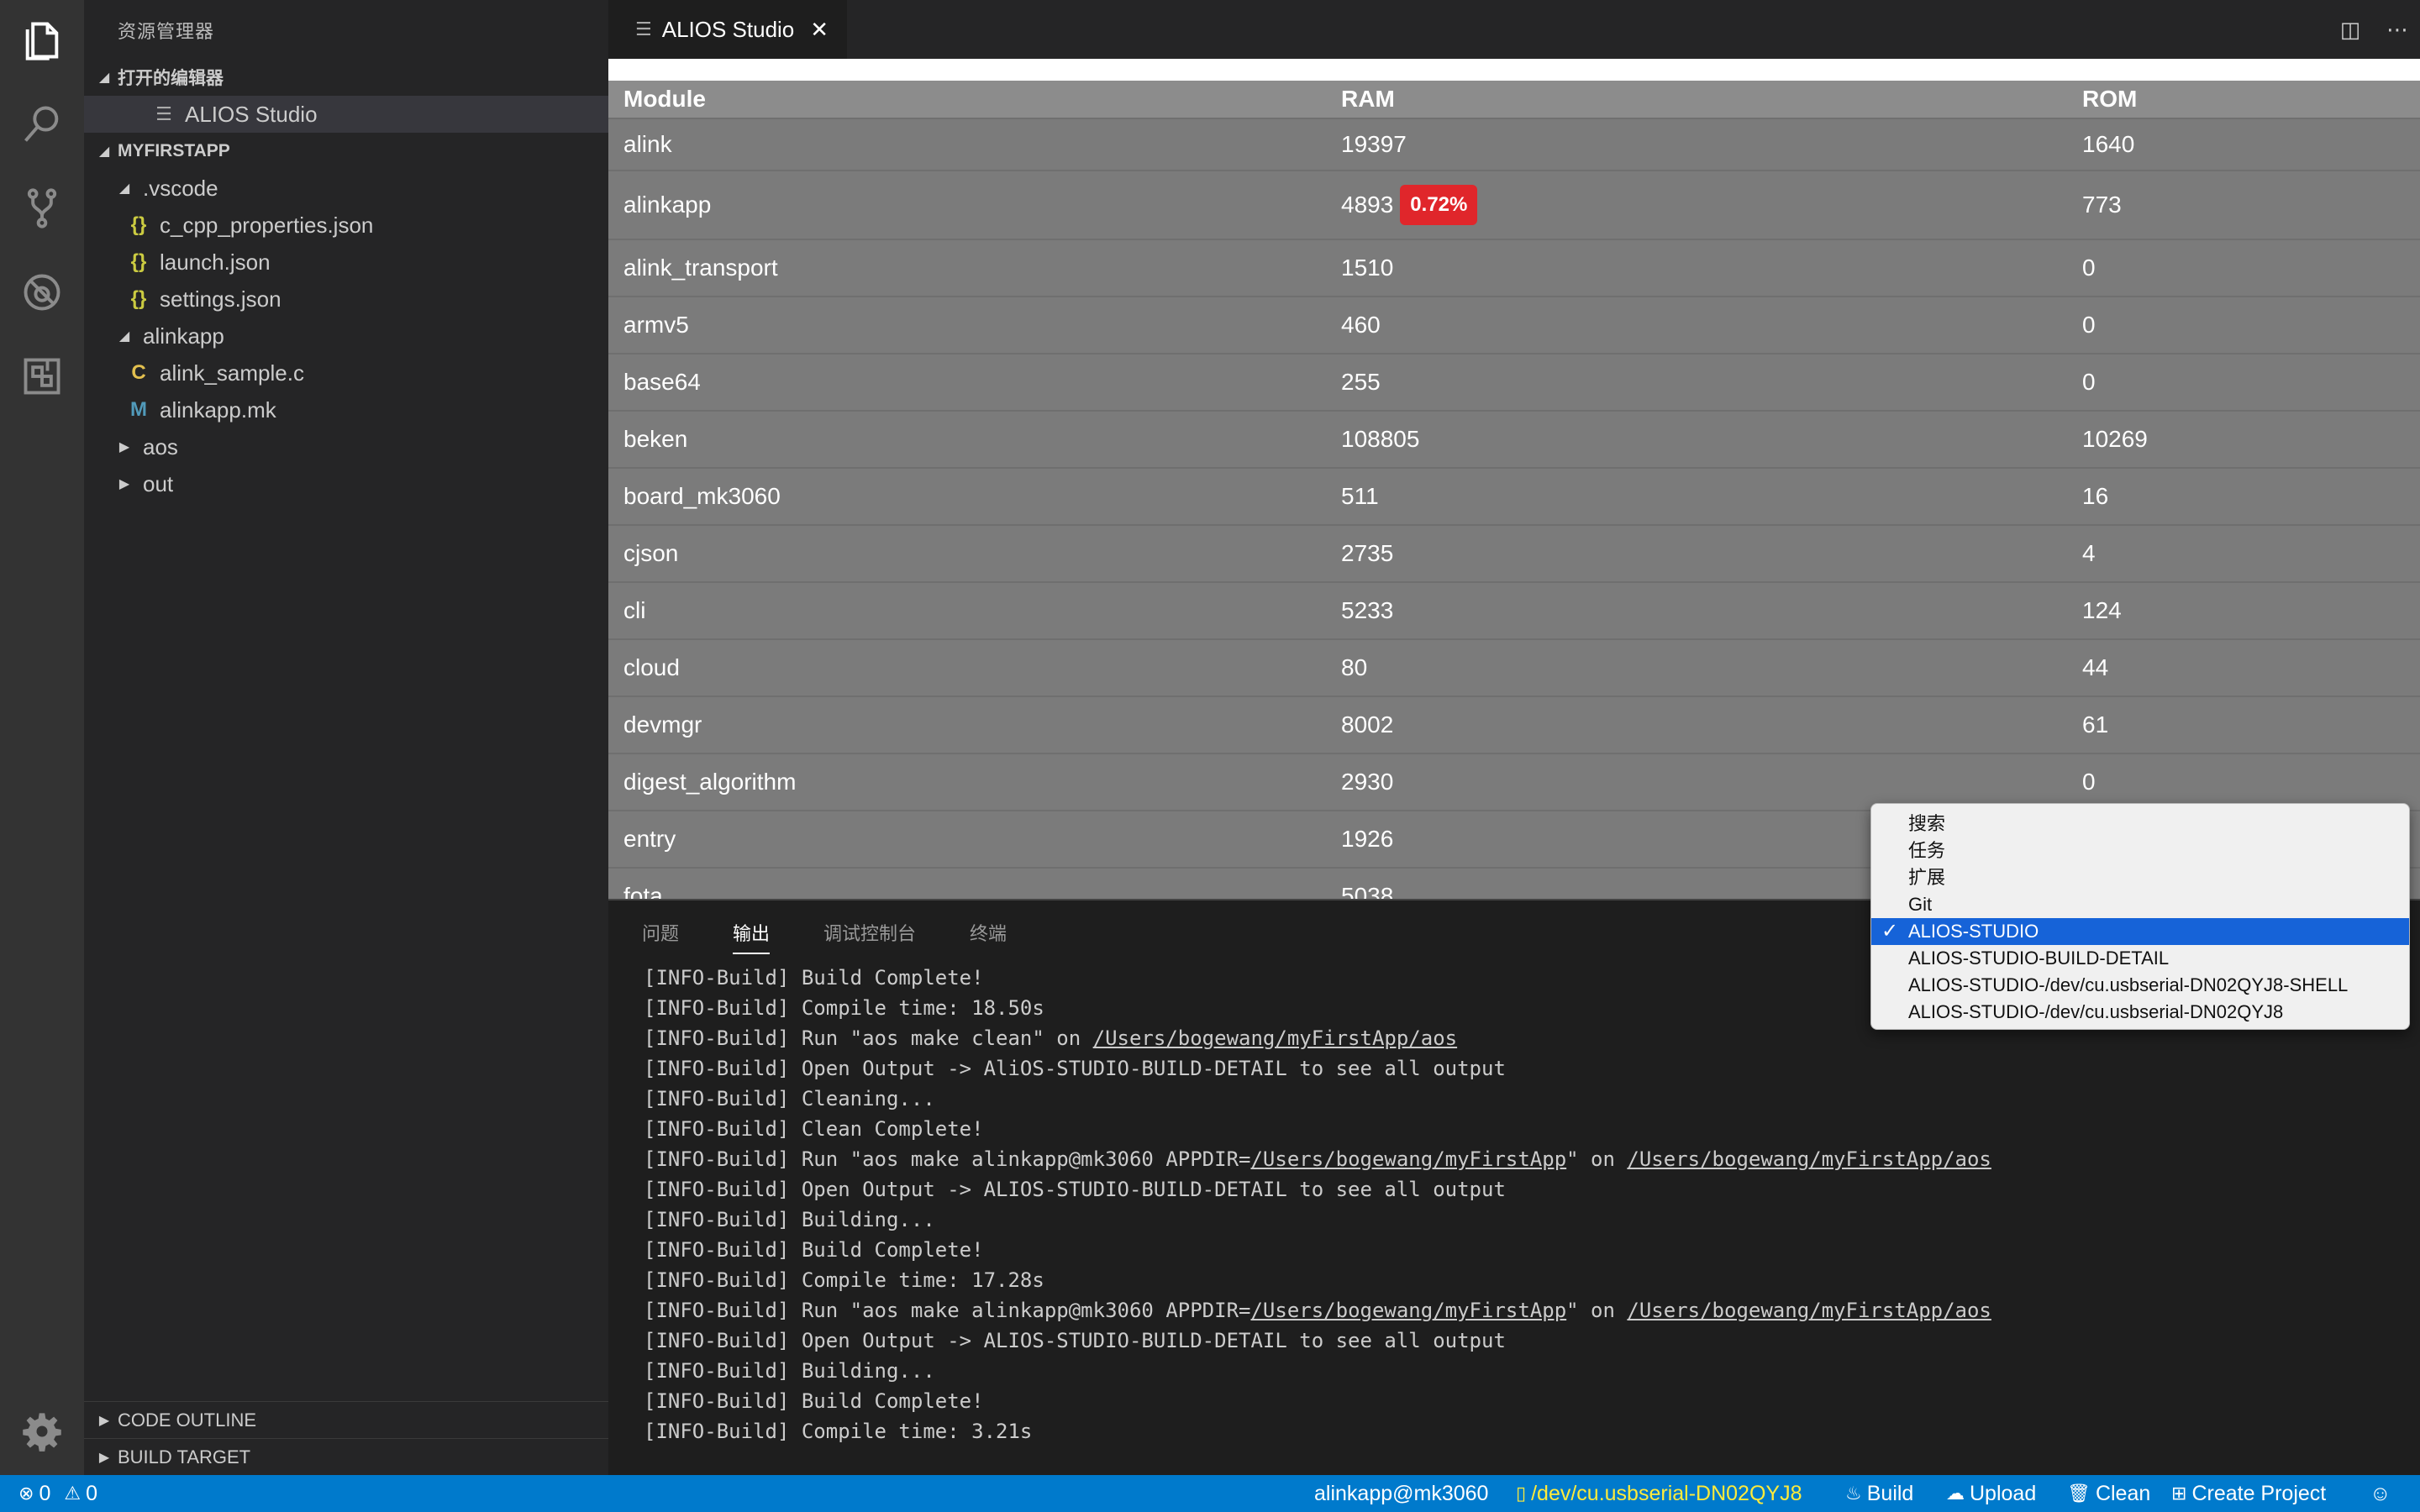 This screenshot has width=2420, height=1512. Describe the element at coordinates (2140, 877) in the screenshot. I see `dropdown-option: 扩展` at that location.